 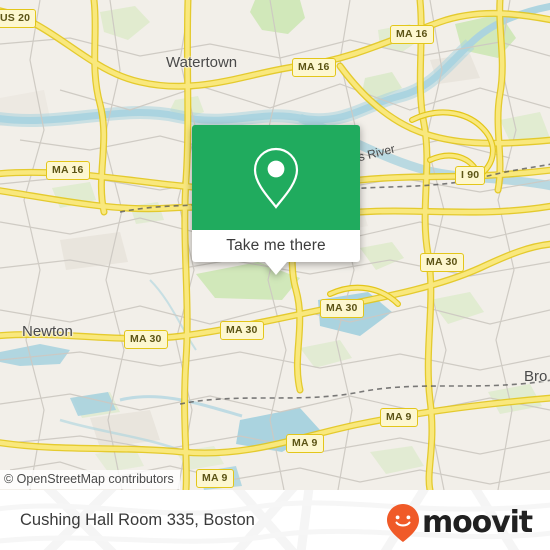 I want to click on popup-tail-pointer, so click(x=276, y=268).